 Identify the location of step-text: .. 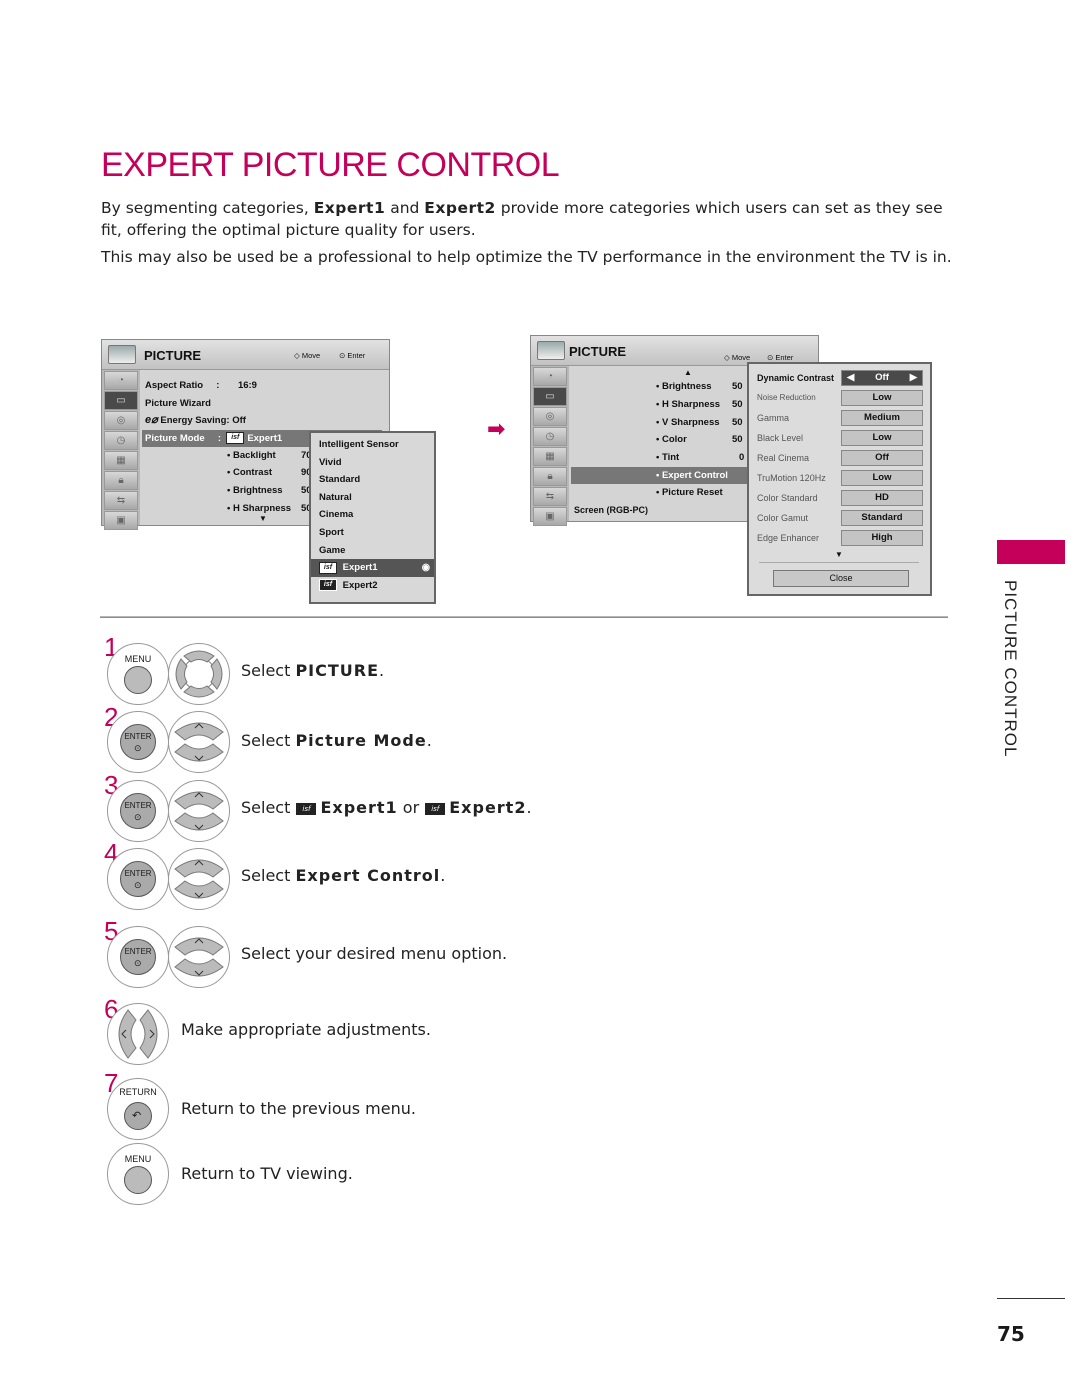
(429, 740).